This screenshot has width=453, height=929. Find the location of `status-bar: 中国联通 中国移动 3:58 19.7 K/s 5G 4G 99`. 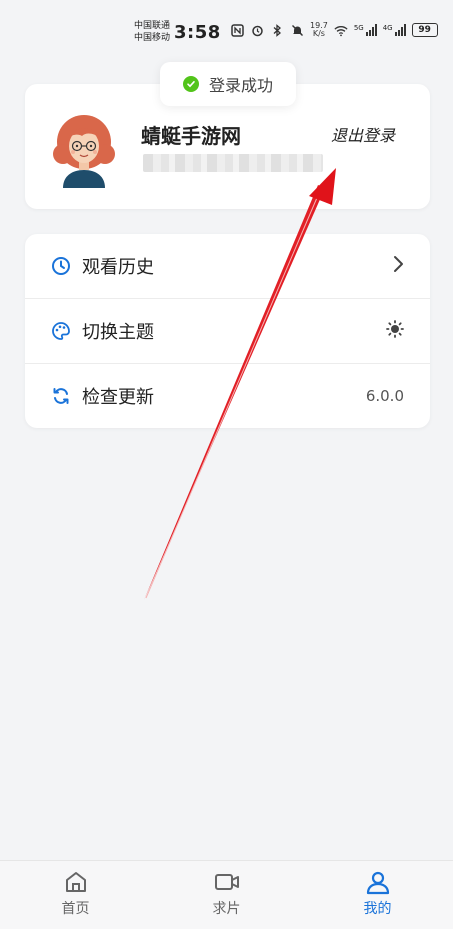

status-bar: 中国联通 中国移动 3:58 19.7 K/s 5G 4G 99 is located at coordinates (226, 32).